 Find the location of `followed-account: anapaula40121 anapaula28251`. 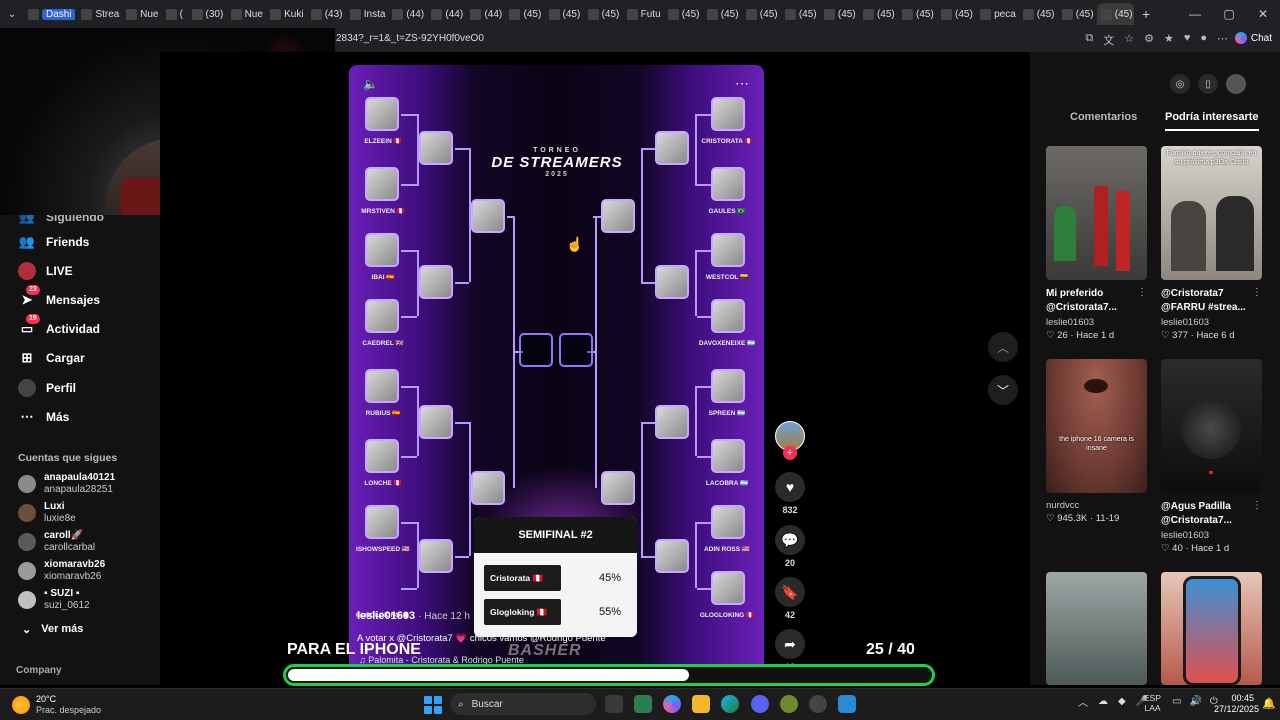

followed-account: anapaula40121 anapaula28251 is located at coordinates (66, 484).